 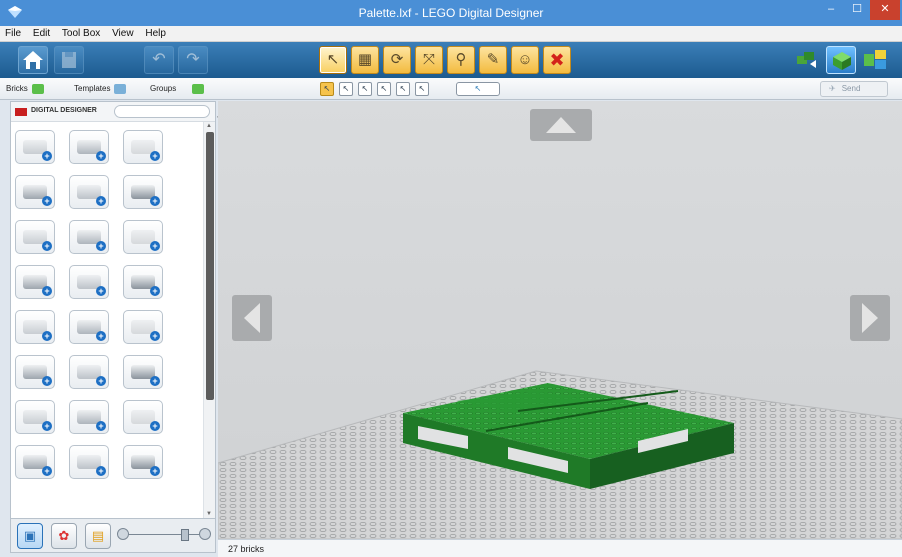 I want to click on tab-bricks-label: Bricks, so click(x=17, y=88).